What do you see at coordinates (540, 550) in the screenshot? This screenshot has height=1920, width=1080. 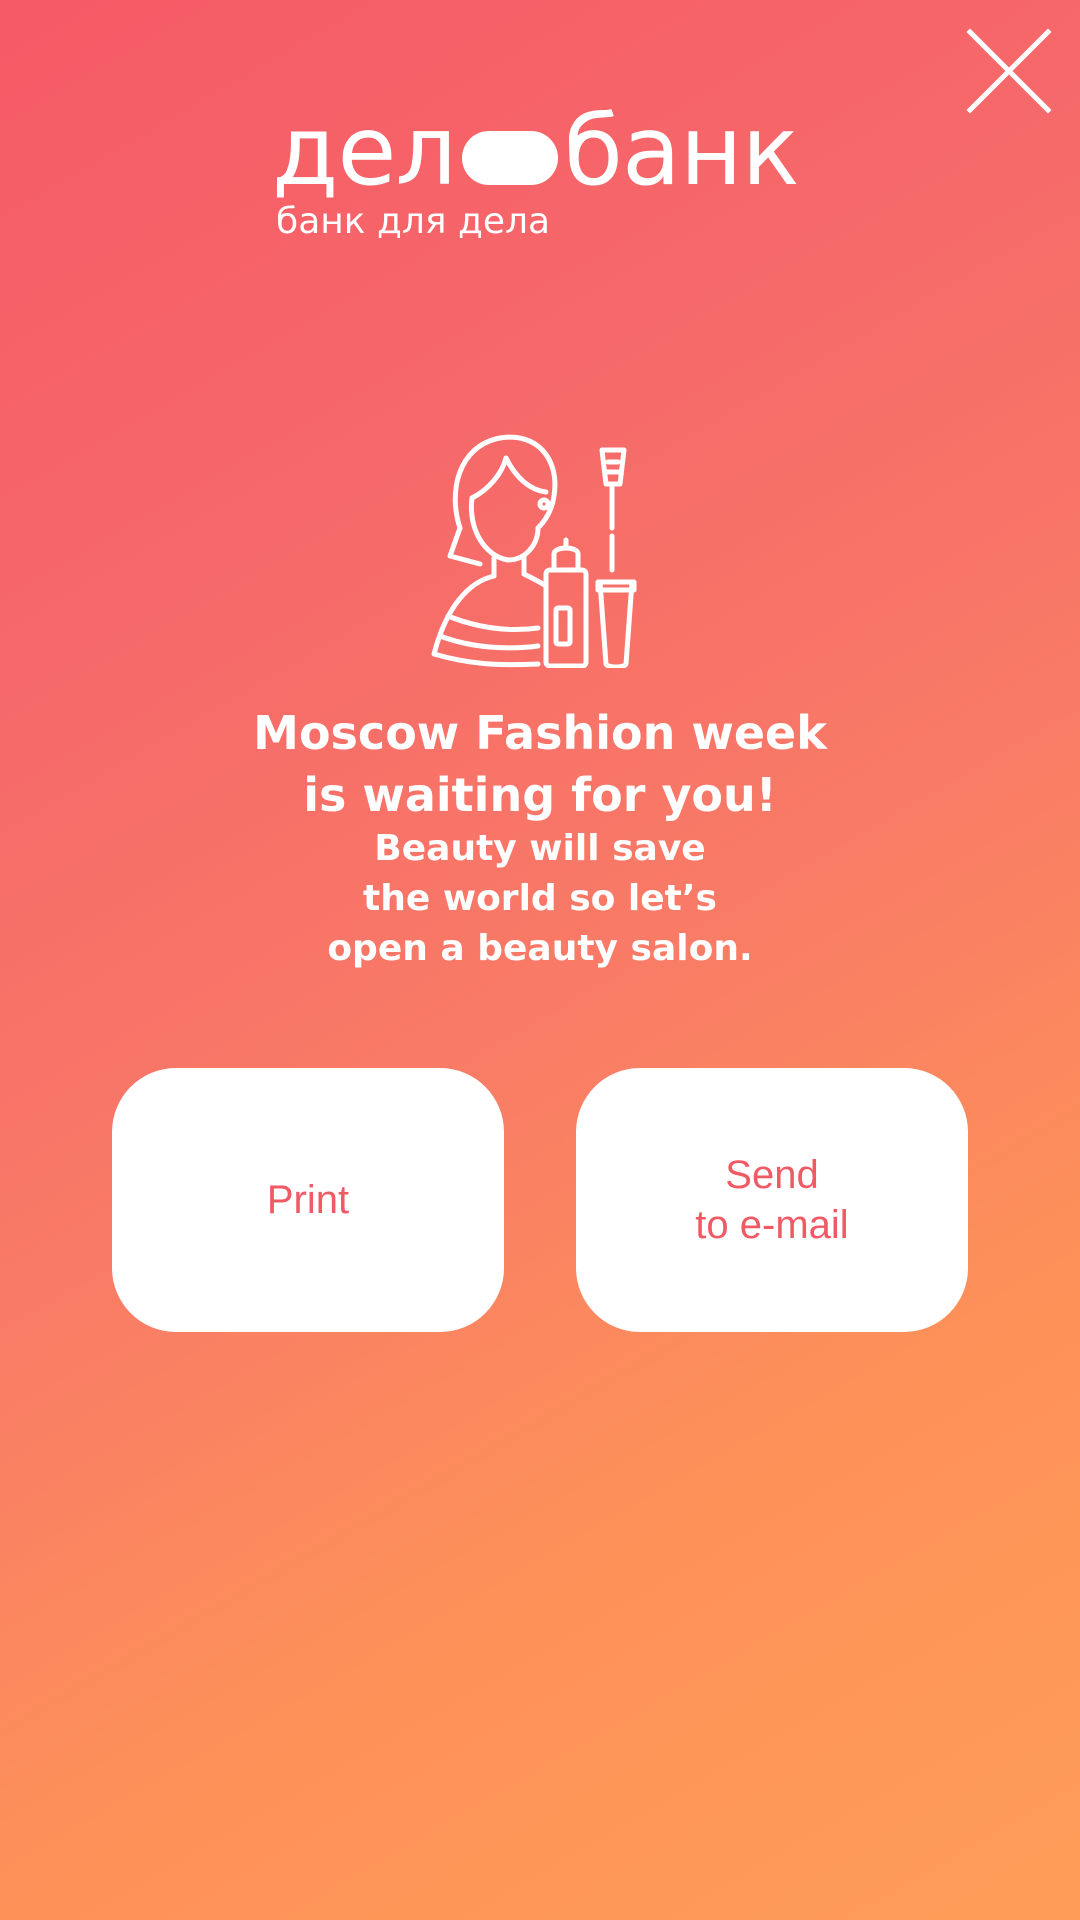 I see `beauty-salon-icon` at bounding box center [540, 550].